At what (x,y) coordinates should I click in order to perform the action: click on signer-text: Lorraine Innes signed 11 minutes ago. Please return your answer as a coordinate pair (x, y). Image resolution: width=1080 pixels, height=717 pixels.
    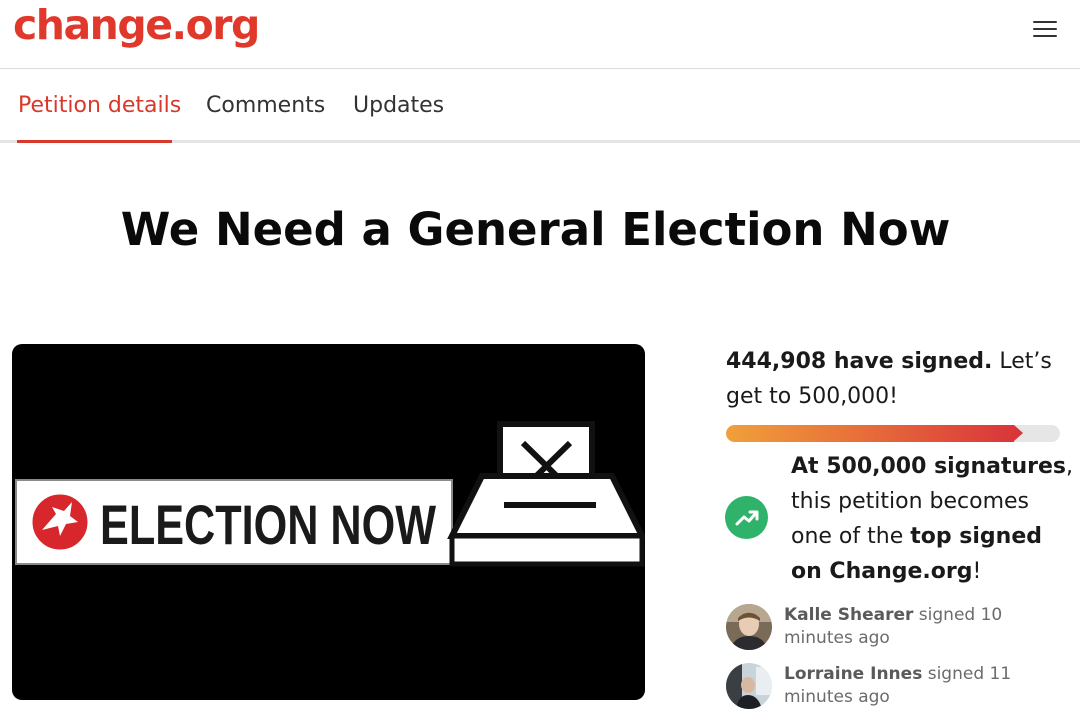
    Looking at the image, I should click on (929, 686).